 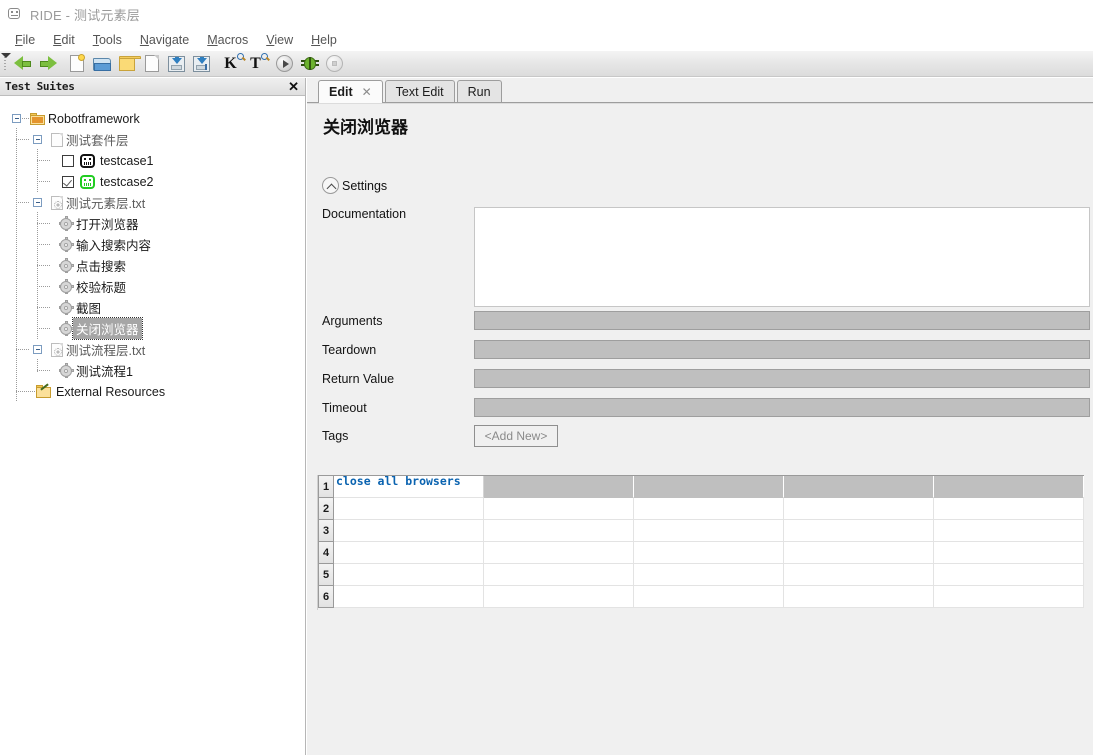 I want to click on search-test-icon: T, so click(x=255, y=64).